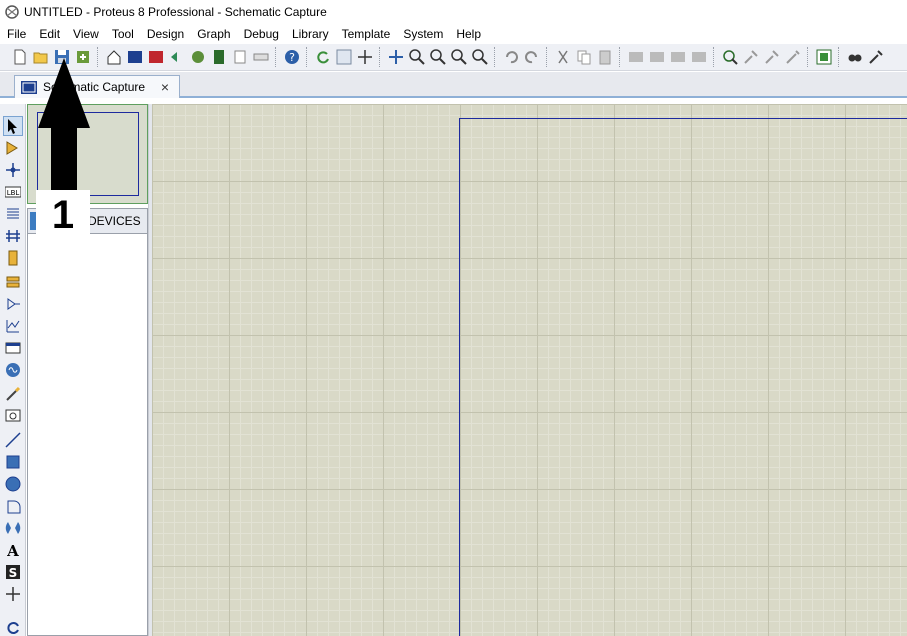  Describe the element at coordinates (49, 34) in the screenshot. I see `menu-edit: Edit` at that location.